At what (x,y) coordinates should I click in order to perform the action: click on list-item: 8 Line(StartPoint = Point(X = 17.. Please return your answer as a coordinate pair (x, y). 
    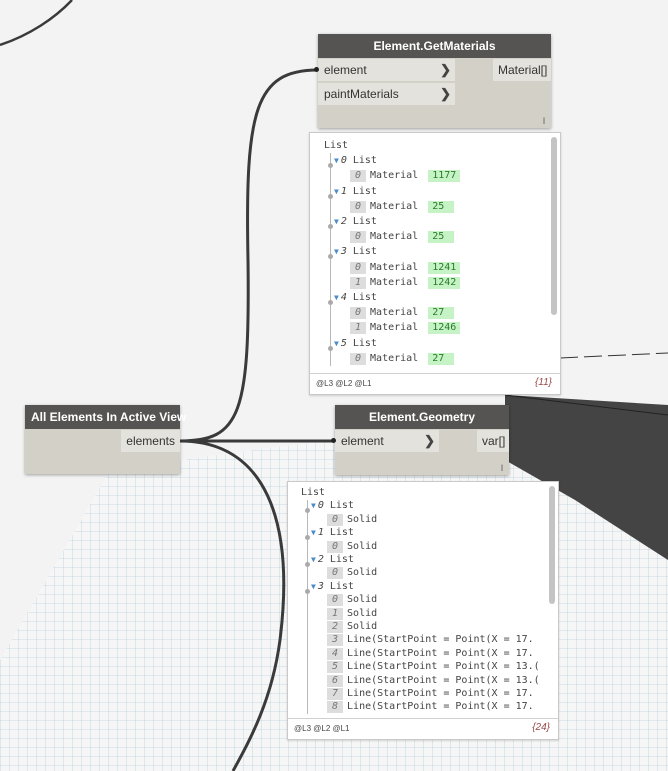
    Looking at the image, I should click on (430, 707).